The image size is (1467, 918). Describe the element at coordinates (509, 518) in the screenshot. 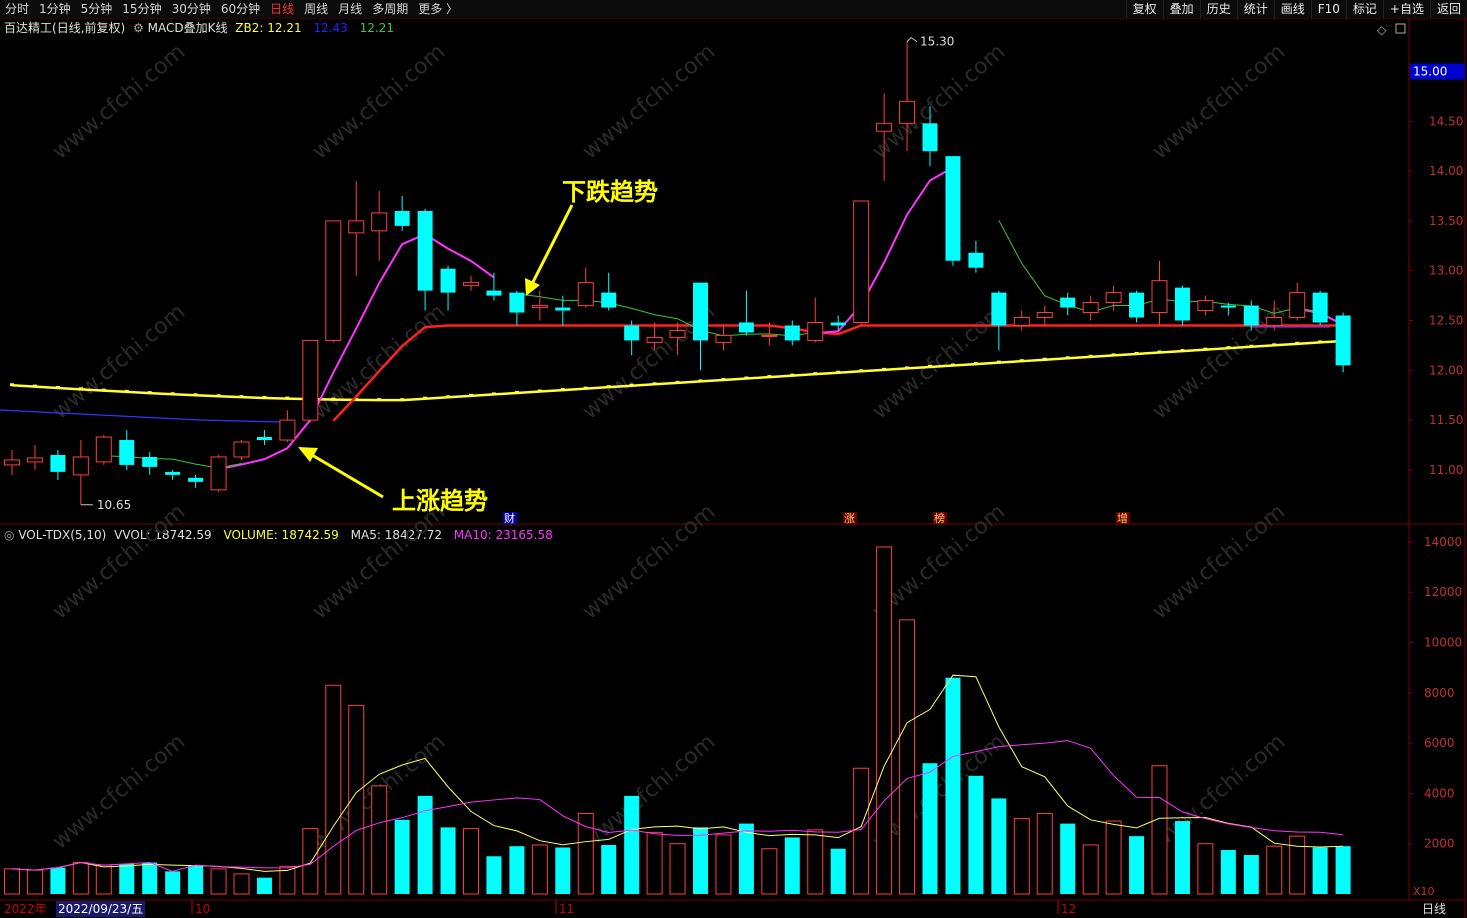

I see `event-marker-label: 财` at that location.